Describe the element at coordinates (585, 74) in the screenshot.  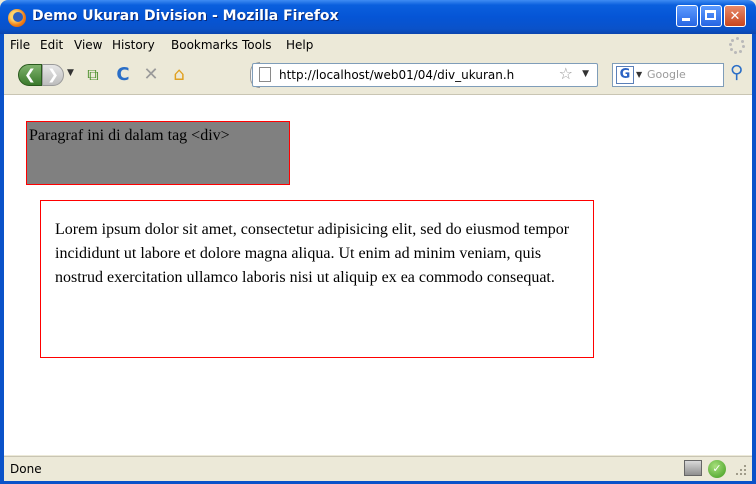
I see `url-dropdown-icon: ▼` at that location.